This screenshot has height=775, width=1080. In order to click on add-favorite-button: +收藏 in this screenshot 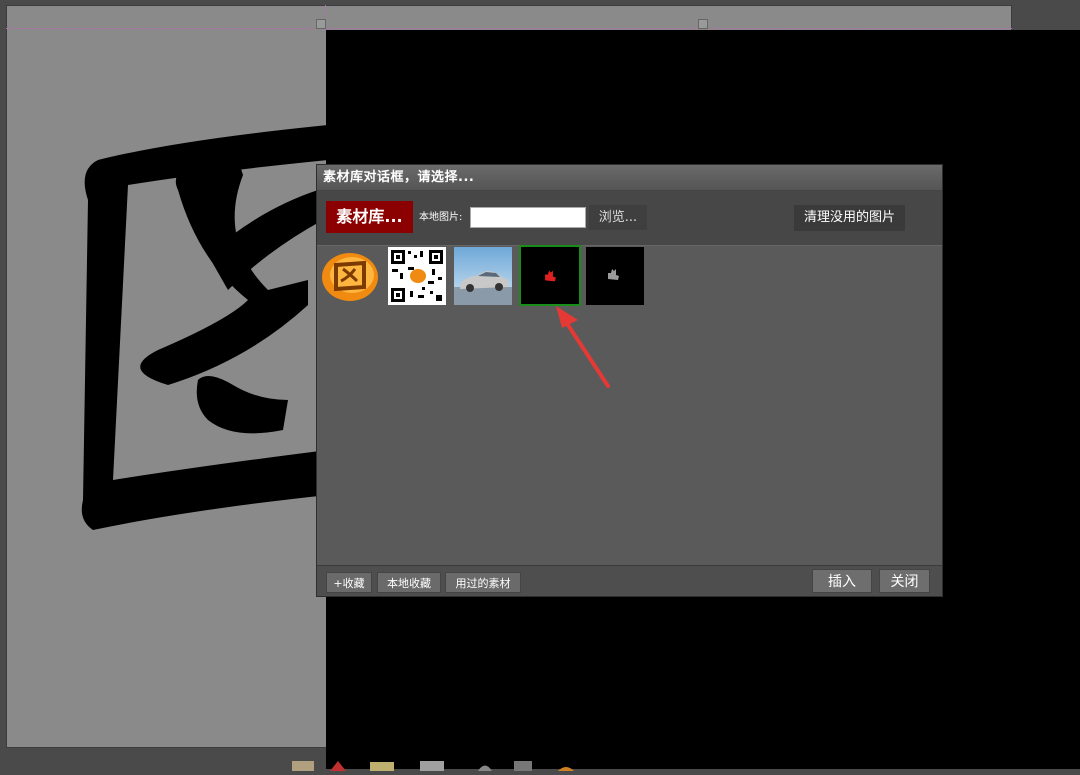, I will do `click(349, 582)`.